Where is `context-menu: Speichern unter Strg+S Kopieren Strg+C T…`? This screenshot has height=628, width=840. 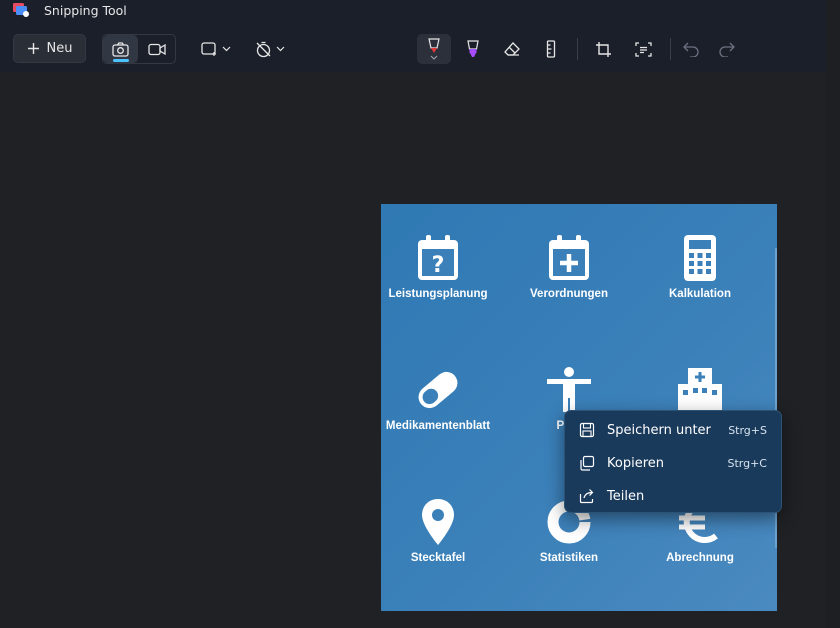
context-menu: Speichern unter Strg+S Kopieren Strg+C T… is located at coordinates (673, 461).